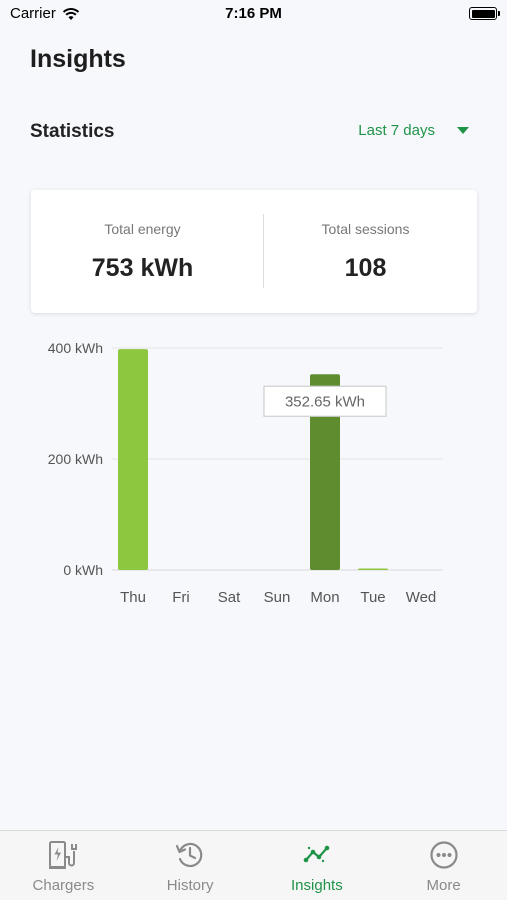 This screenshot has height=900, width=507. Describe the element at coordinates (133, 597) in the screenshot. I see `x-tick-label: Thu` at that location.